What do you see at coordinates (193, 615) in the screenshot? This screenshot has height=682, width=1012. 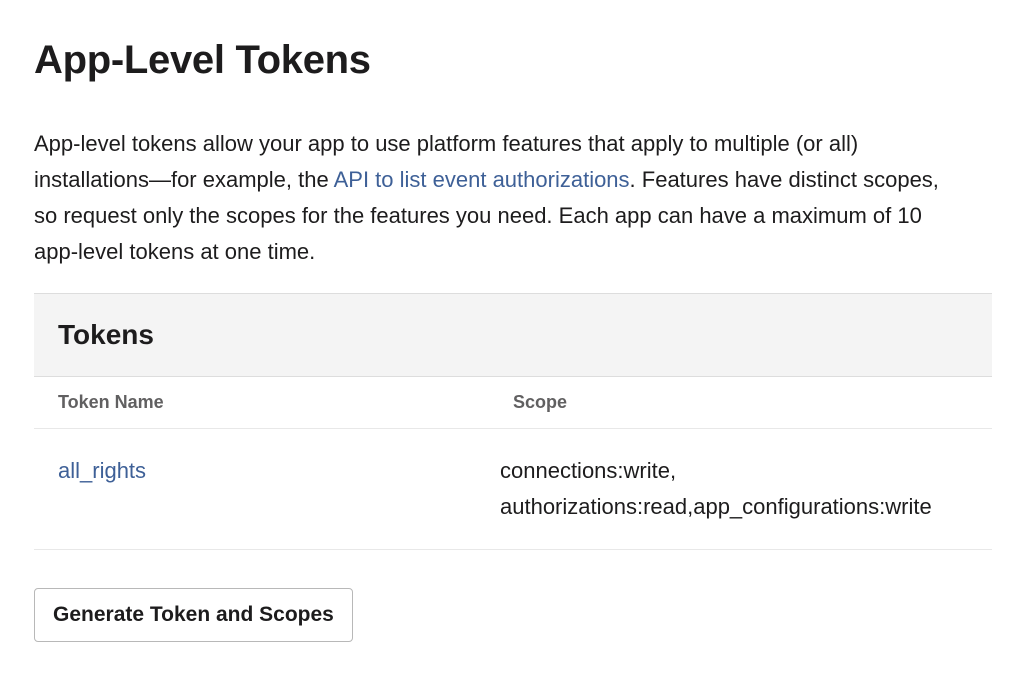 I see `generate-token-button: Generate Token and Scopes` at bounding box center [193, 615].